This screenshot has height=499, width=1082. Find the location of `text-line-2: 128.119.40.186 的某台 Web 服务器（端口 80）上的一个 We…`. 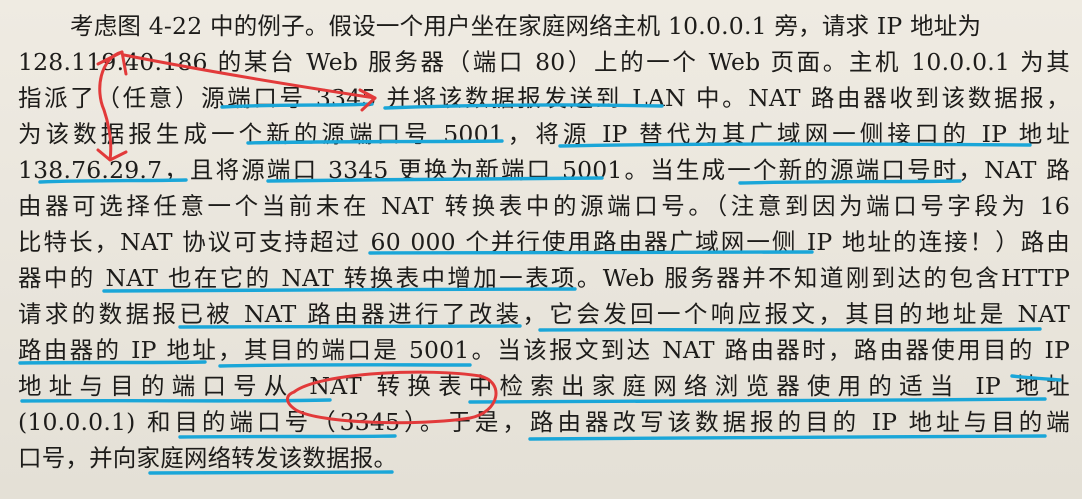

text-line-2: 128.119.40.186 的某台 Web 服务器（端口 80）上的一个 We… is located at coordinates (544, 62).